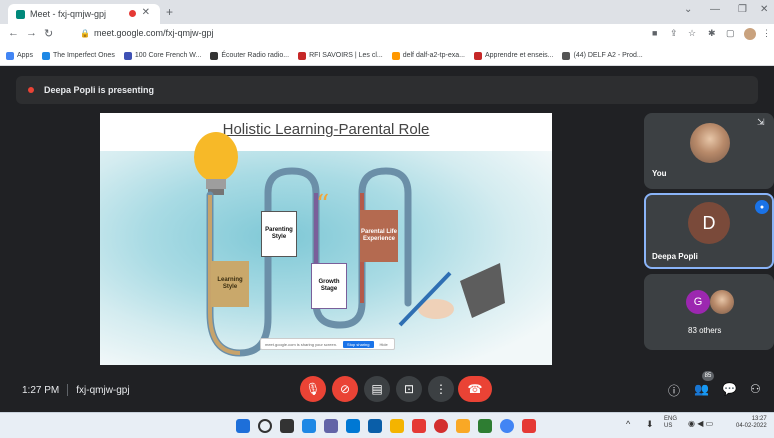  I want to click on widgets-icon, so click(309, 426).